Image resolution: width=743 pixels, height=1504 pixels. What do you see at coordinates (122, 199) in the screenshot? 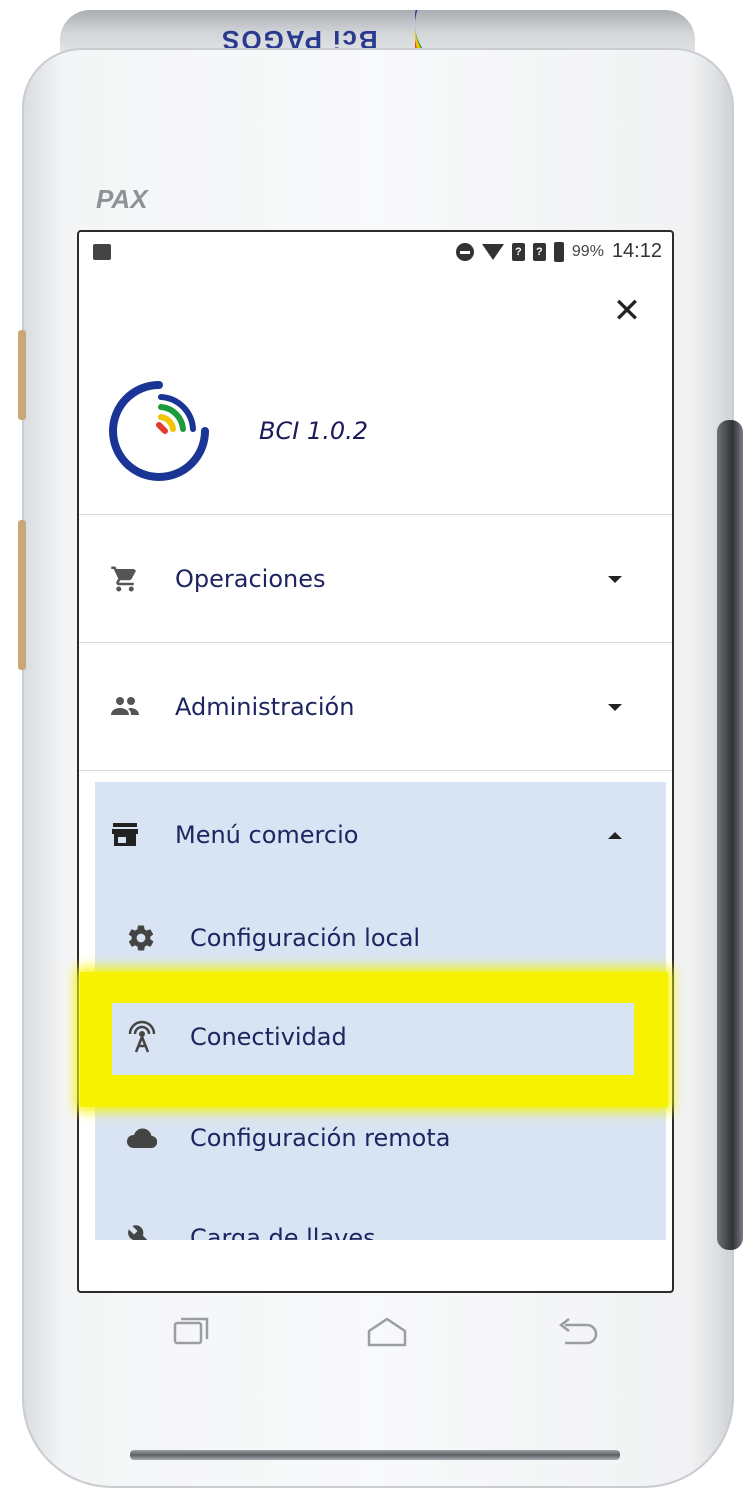
I see `pax-logo: PAX` at bounding box center [122, 199].